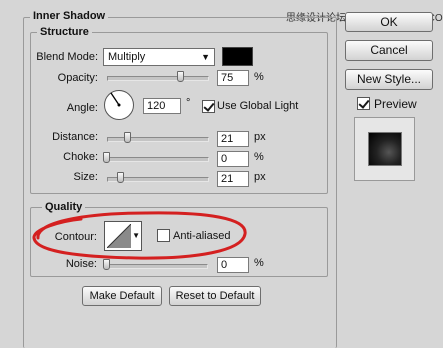 This screenshot has height=348, width=443. What do you see at coordinates (127, 137) in the screenshot?
I see `distance-slider-thumb` at bounding box center [127, 137].